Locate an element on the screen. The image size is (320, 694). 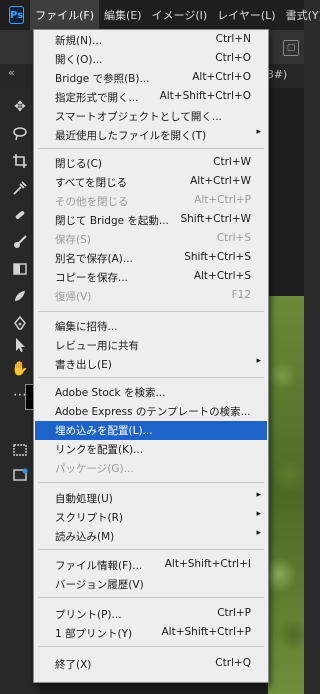
menu-item-export: 書き出し(E) ▸ is located at coordinates (151, 364).